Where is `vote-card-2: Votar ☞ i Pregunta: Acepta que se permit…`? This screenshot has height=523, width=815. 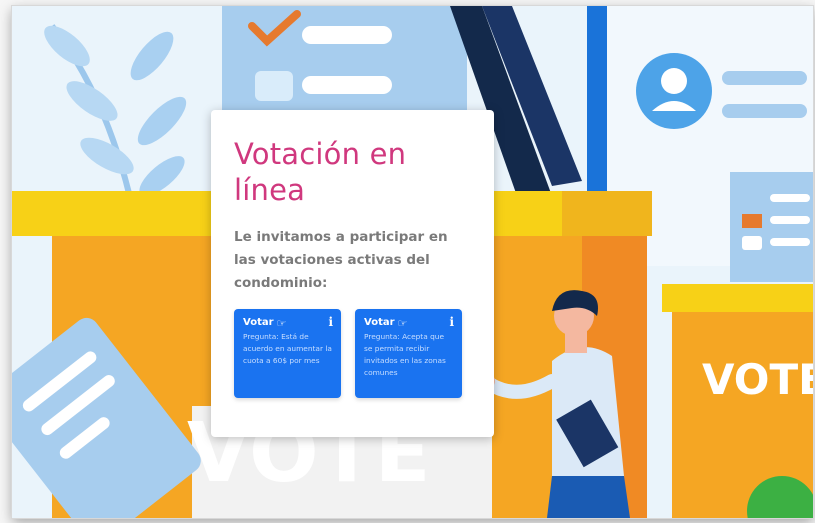
vote-card-2: Votar ☞ i Pregunta: Acepta que se permit… is located at coordinates (408, 353).